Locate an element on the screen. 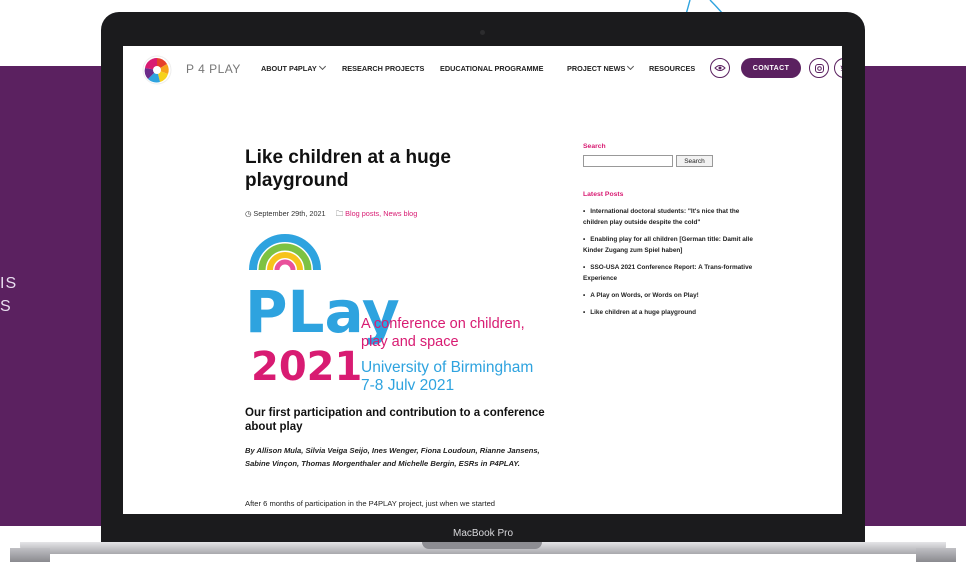 The width and height of the screenshot is (966, 566). list-item: A Play on Words, or Words on Play! is located at coordinates (673, 295).